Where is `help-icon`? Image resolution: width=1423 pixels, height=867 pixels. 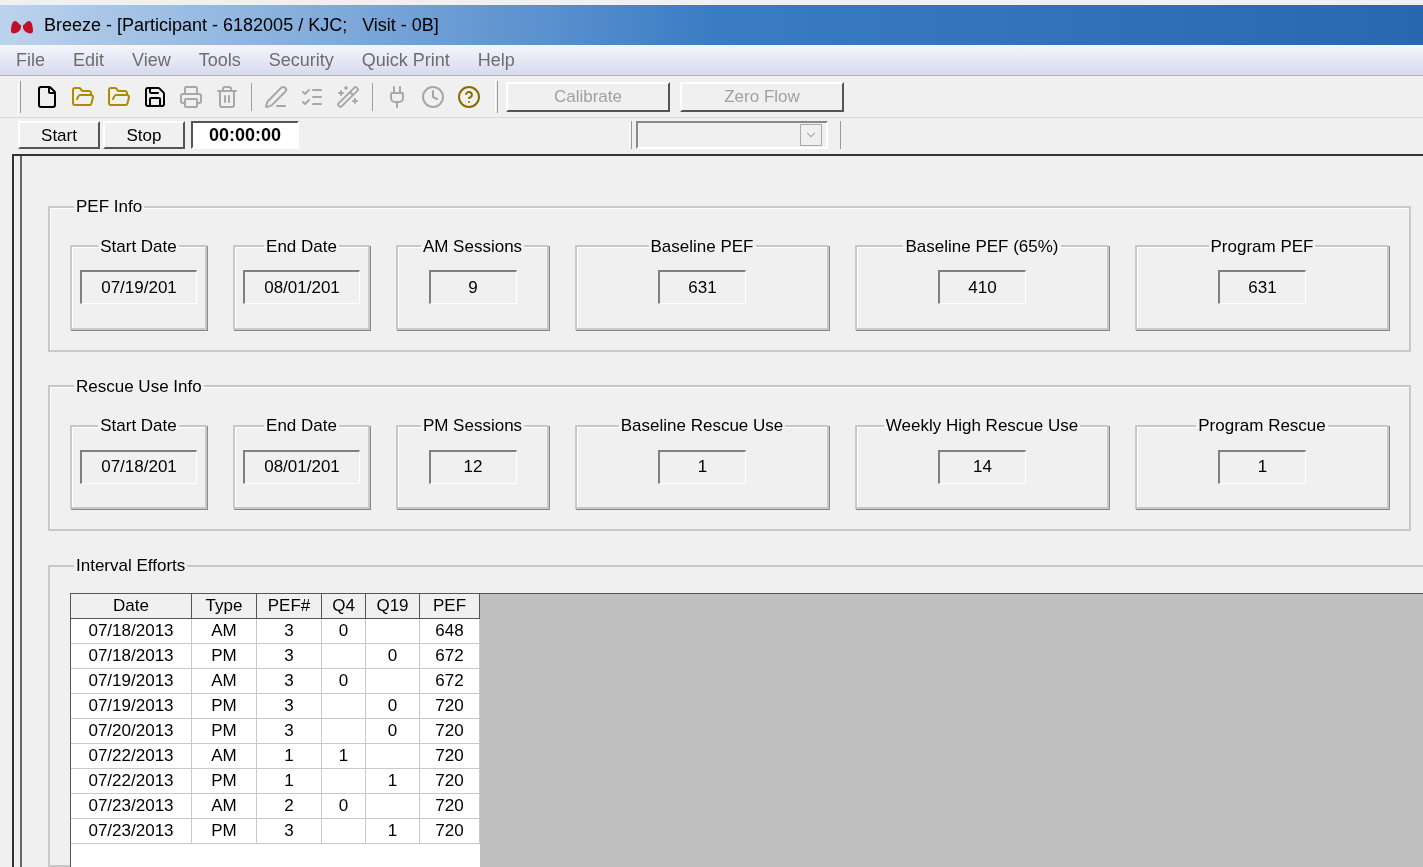
help-icon is located at coordinates (469, 96).